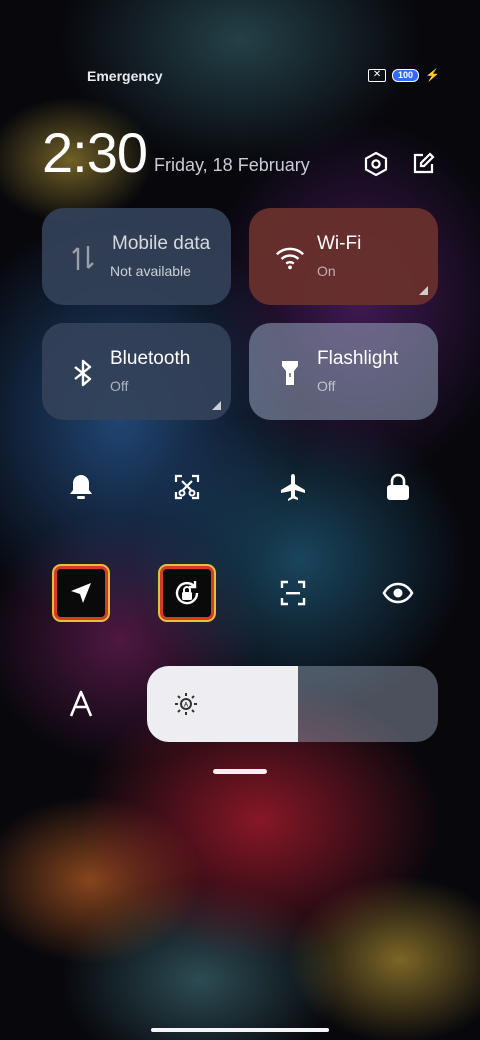 The height and width of the screenshot is (1040, 480). What do you see at coordinates (432, 75) in the screenshot?
I see `bolt-icon: ⚡` at bounding box center [432, 75].